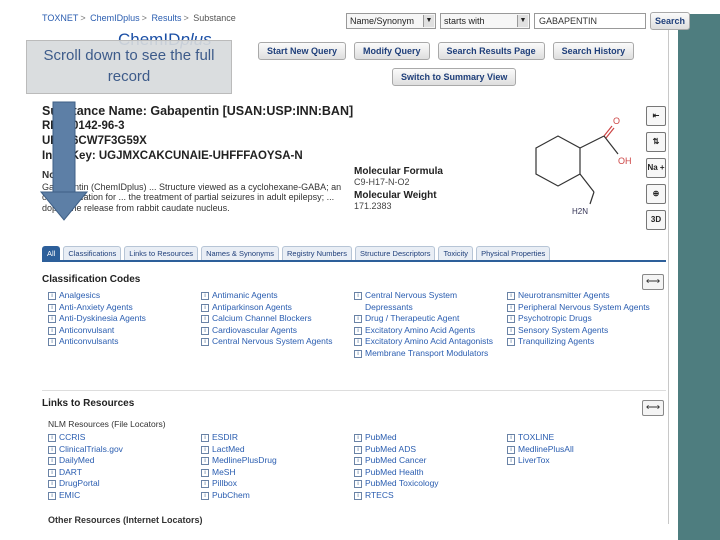 Image resolution: width=720 pixels, height=540 pixels. What do you see at coordinates (124, 450) in the screenshot?
I see `list-item: i ClinicalTrials.gov` at bounding box center [124, 450].